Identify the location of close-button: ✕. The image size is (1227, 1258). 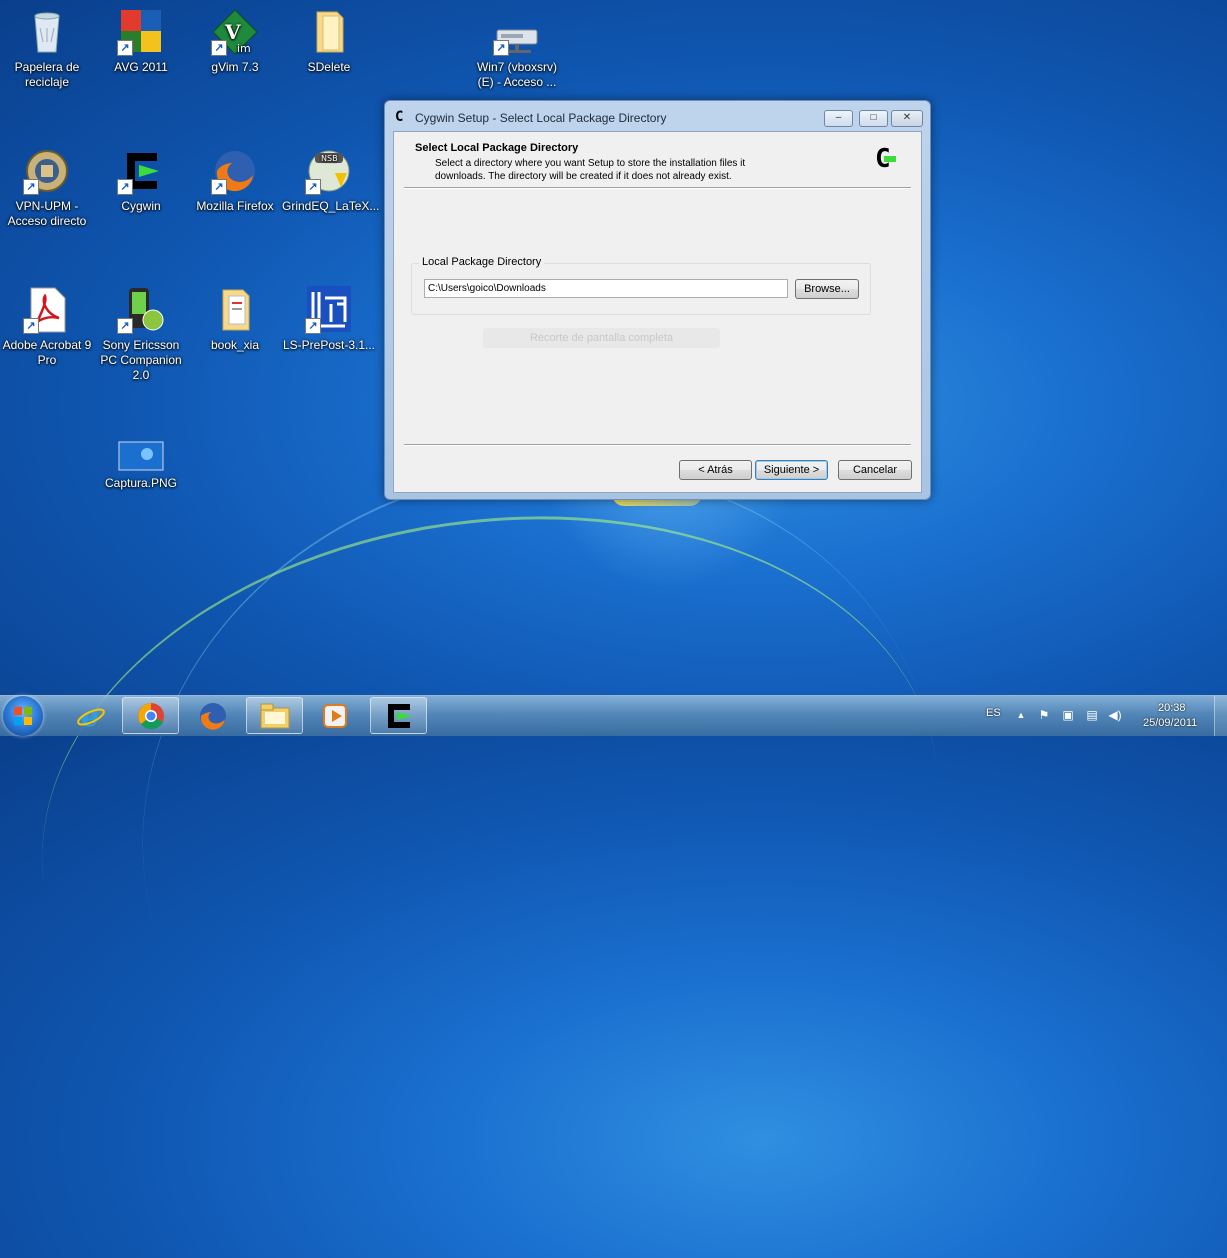
(907, 118).